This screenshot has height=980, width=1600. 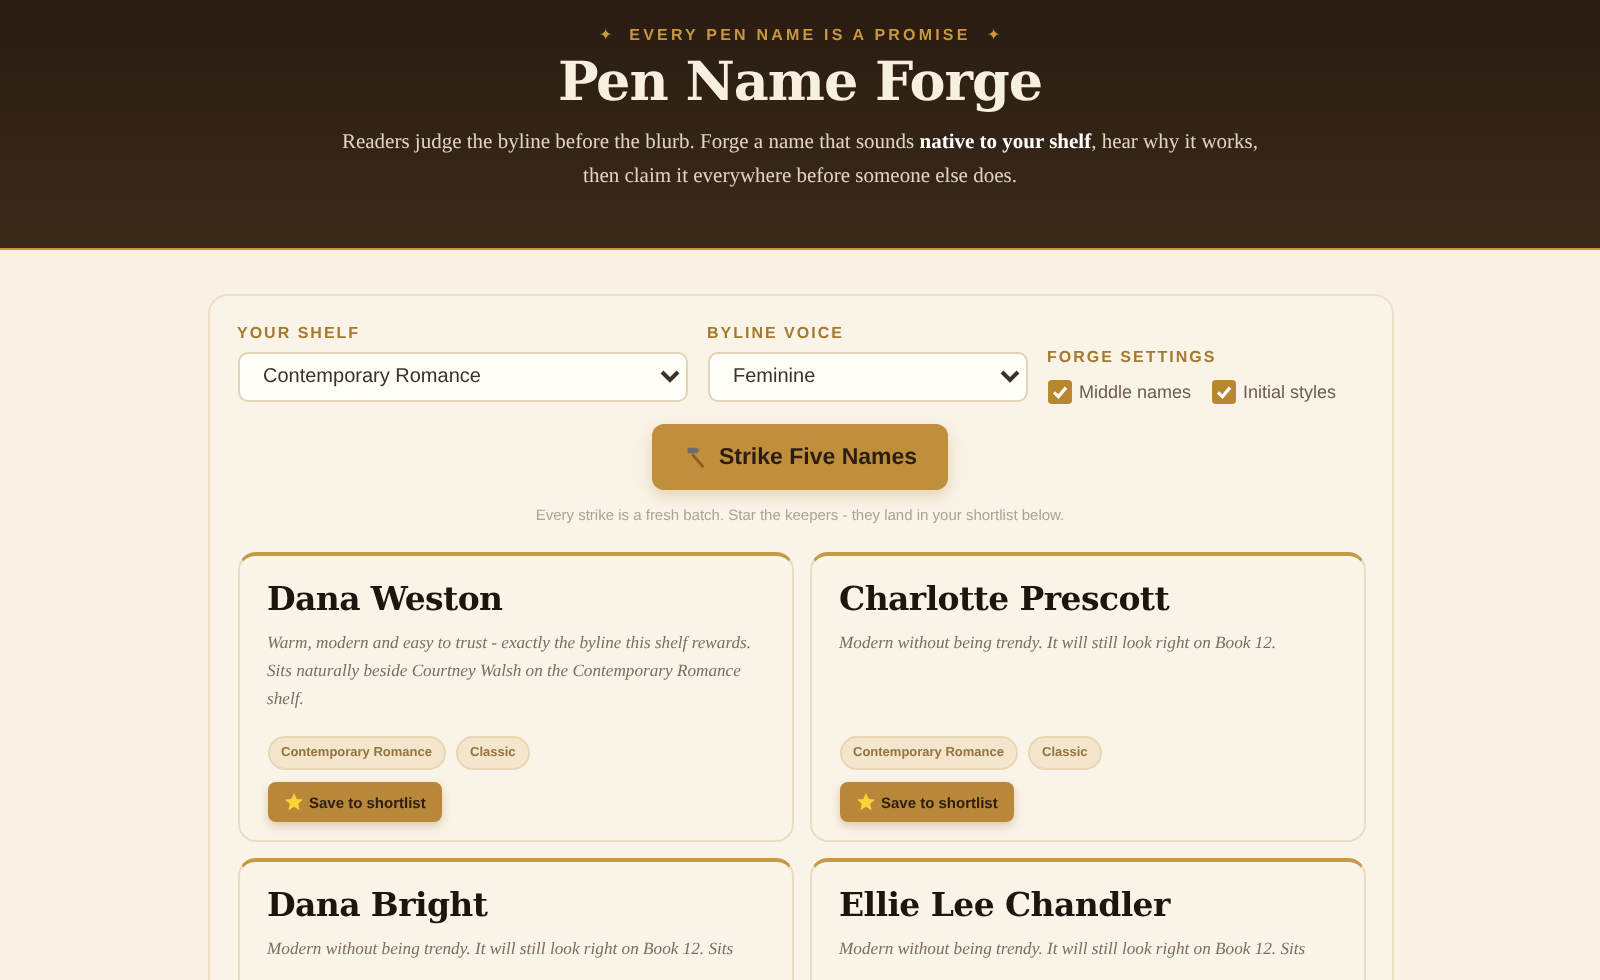 I want to click on pen-name: Charlotte Prescott, so click(x=1005, y=599).